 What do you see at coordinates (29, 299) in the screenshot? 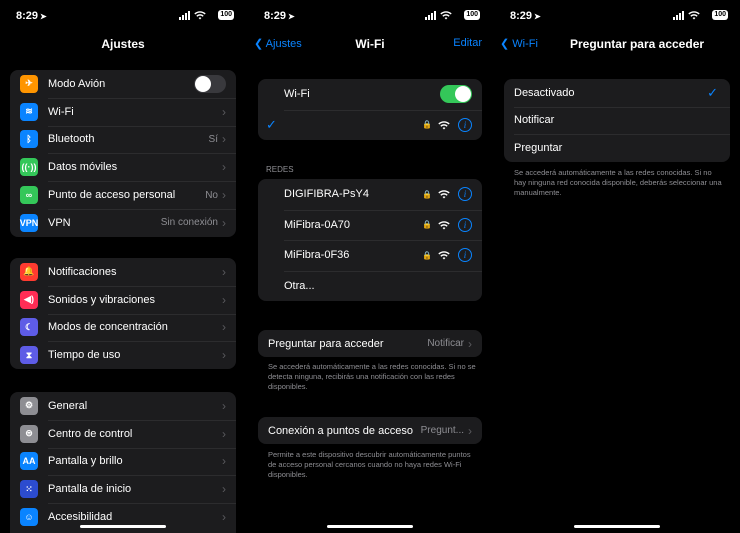
I see `speaker-icon: ◀)` at bounding box center [29, 299].